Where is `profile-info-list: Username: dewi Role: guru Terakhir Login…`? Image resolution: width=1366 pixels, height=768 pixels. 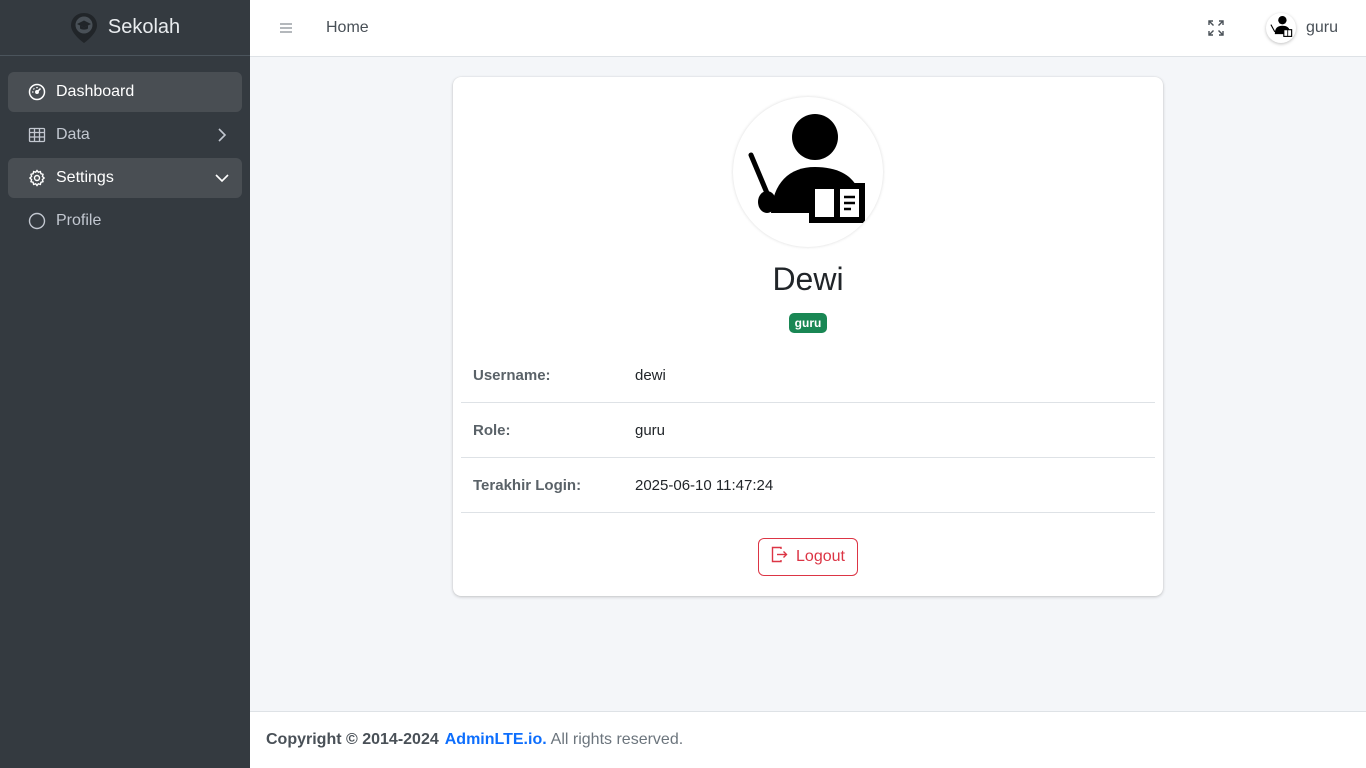 profile-info-list: Username: dewi Role: guru Terakhir Login… is located at coordinates (808, 430).